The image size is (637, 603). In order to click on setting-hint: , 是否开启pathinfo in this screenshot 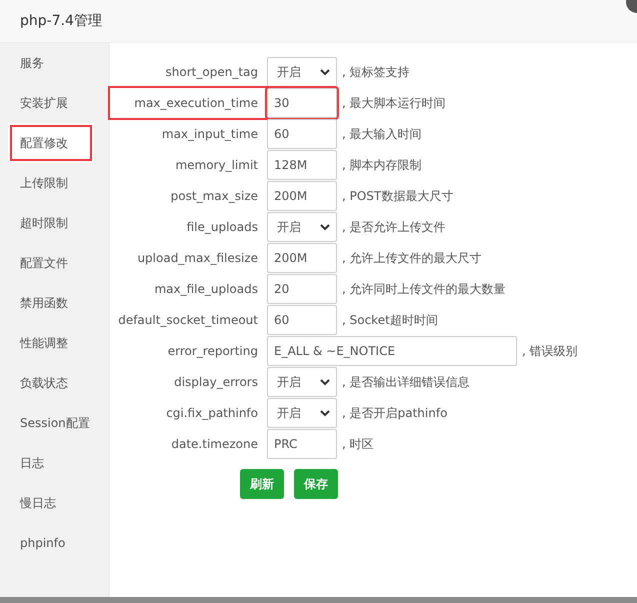, I will do `click(395, 413)`.